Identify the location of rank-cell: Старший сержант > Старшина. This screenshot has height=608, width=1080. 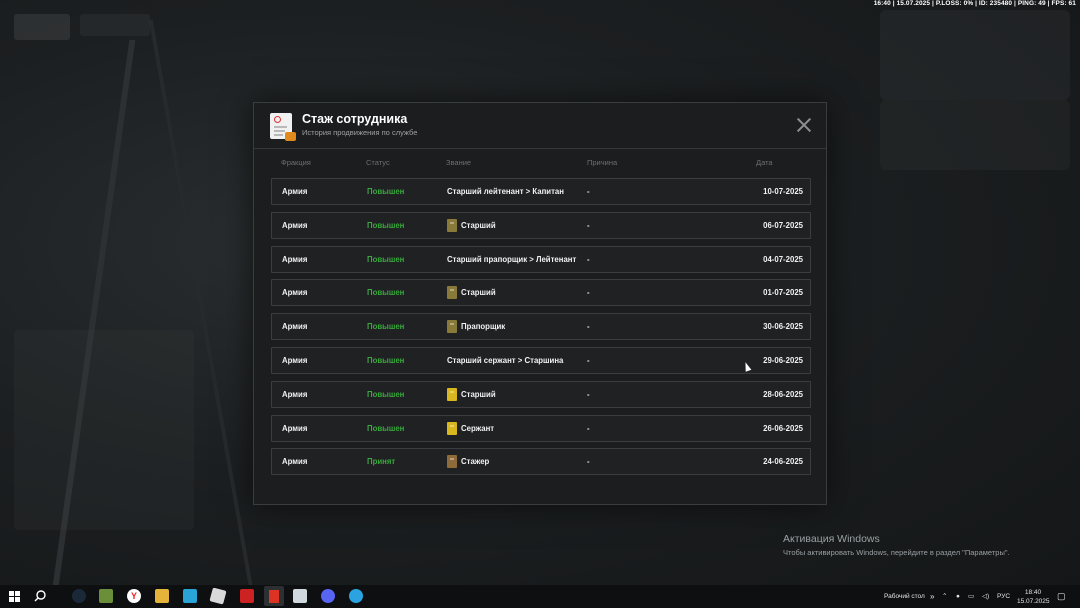
(505, 360).